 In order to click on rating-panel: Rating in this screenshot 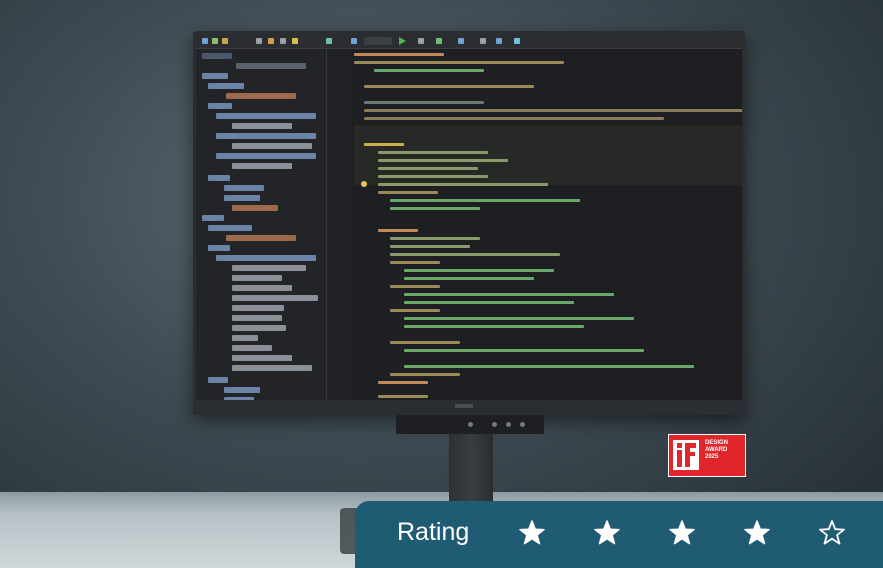, I will do `click(619, 534)`.